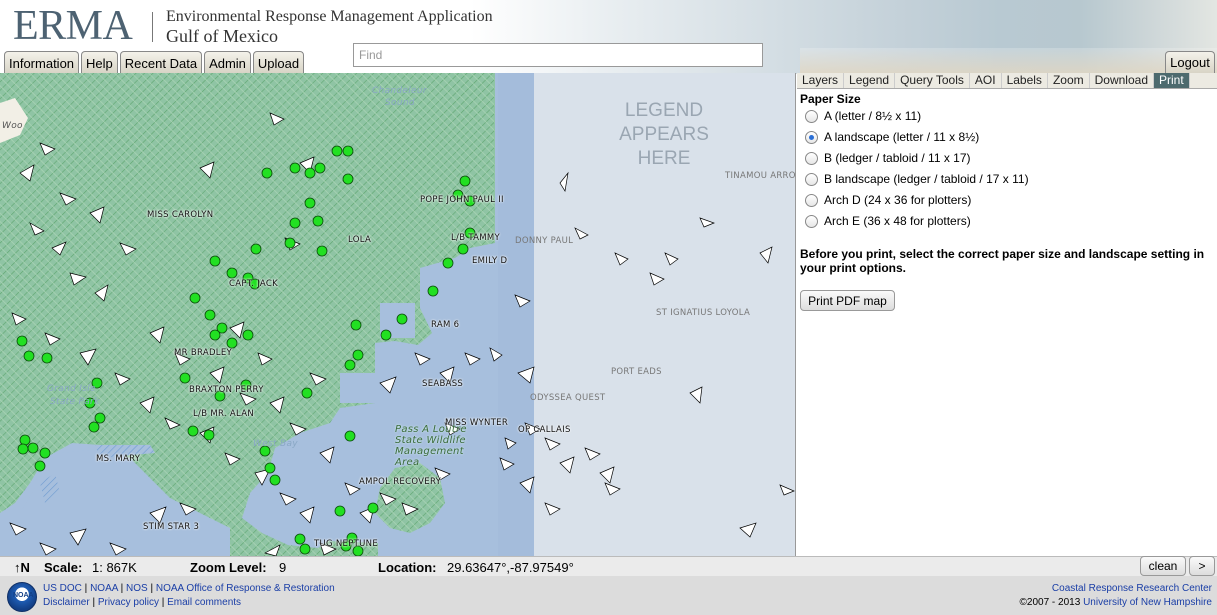 The height and width of the screenshot is (615, 1217). Describe the element at coordinates (275, 444) in the screenshot. I see `place-label: West Bay` at that location.